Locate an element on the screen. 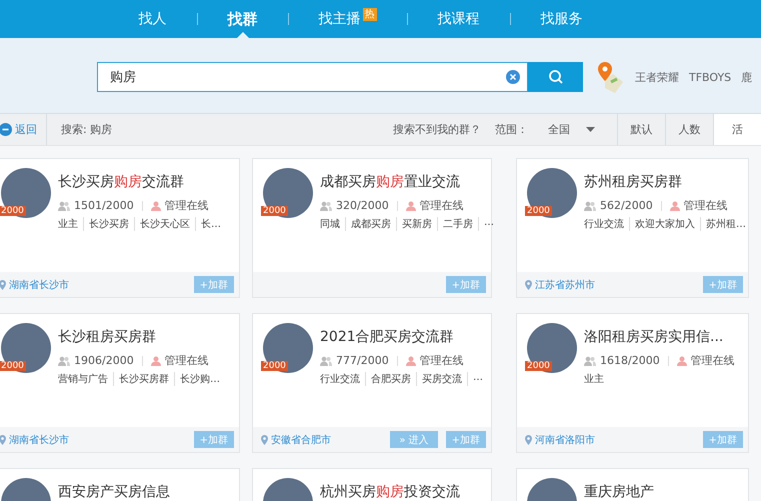 The height and width of the screenshot is (501, 761). group-card: 2000 2021合肥买房交流群 777/2000 管理在线 行业交流 合肥买房 买房交流 … 安徽省合肥市 » 进入 +加群 is located at coordinates (372, 383).